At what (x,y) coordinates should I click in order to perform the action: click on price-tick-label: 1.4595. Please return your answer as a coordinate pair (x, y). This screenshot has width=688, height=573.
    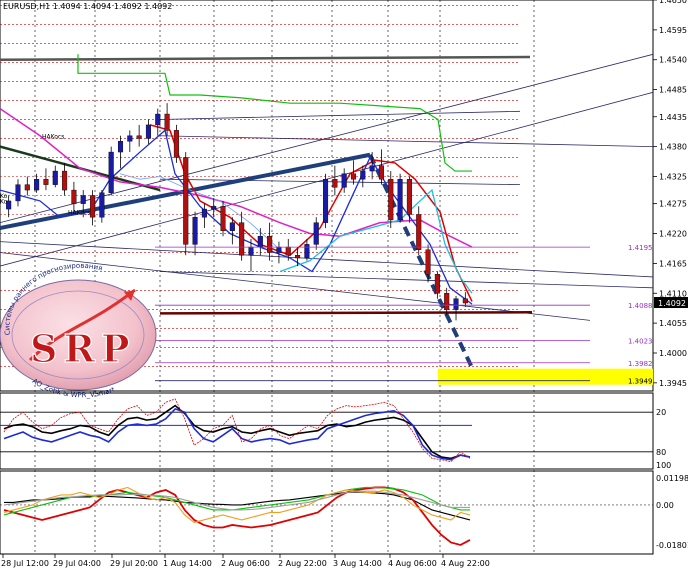
    Looking at the image, I should click on (673, 30).